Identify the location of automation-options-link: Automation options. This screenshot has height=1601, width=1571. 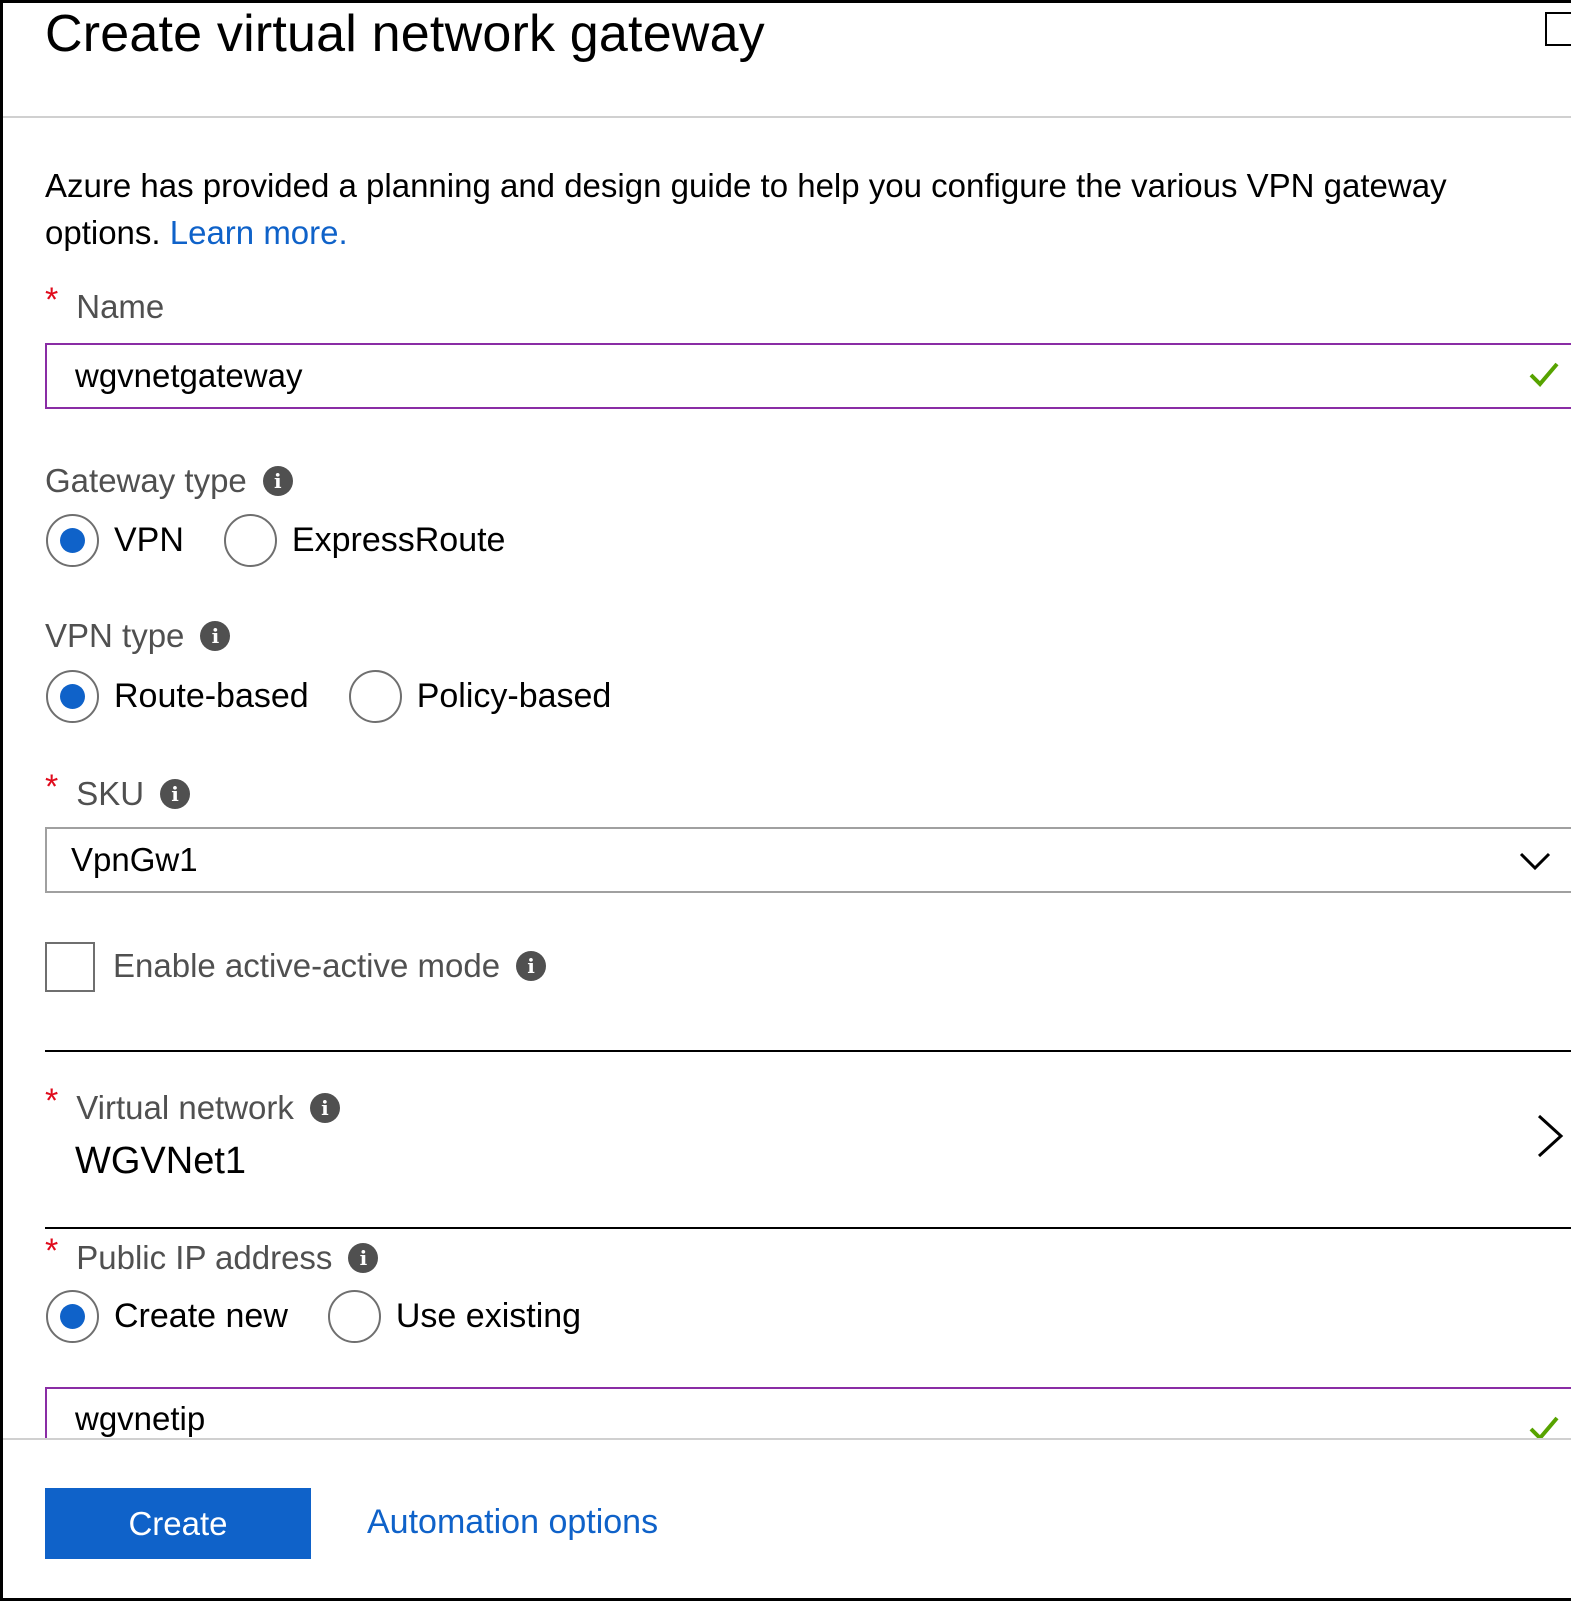
(512, 1522).